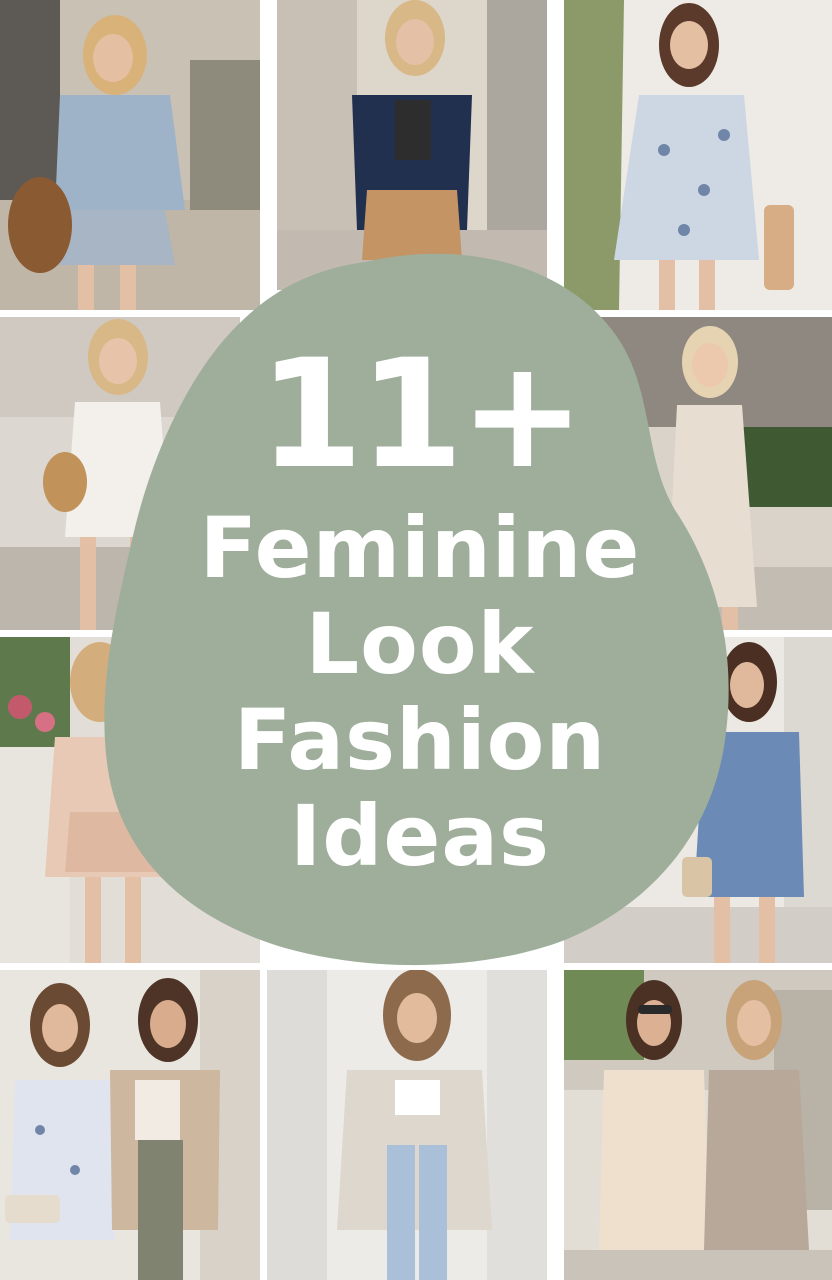 This screenshot has width=832, height=1280. I want to click on title-line-2: Look, so click(420, 644).